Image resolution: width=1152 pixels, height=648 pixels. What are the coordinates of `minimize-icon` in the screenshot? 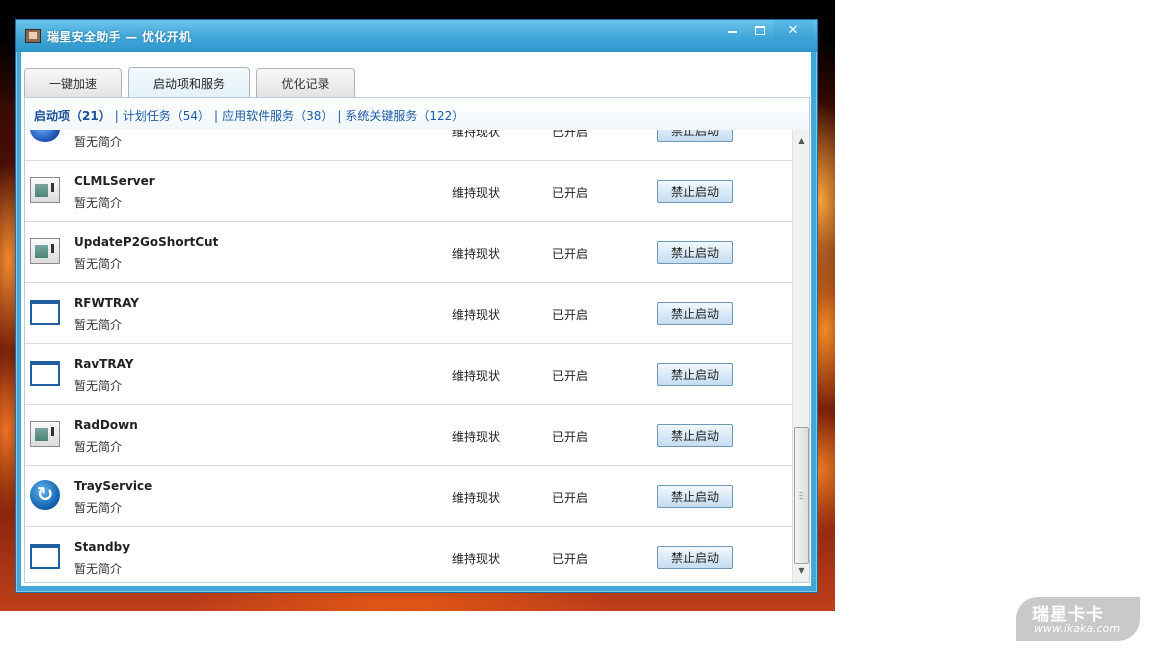 It's located at (732, 32).